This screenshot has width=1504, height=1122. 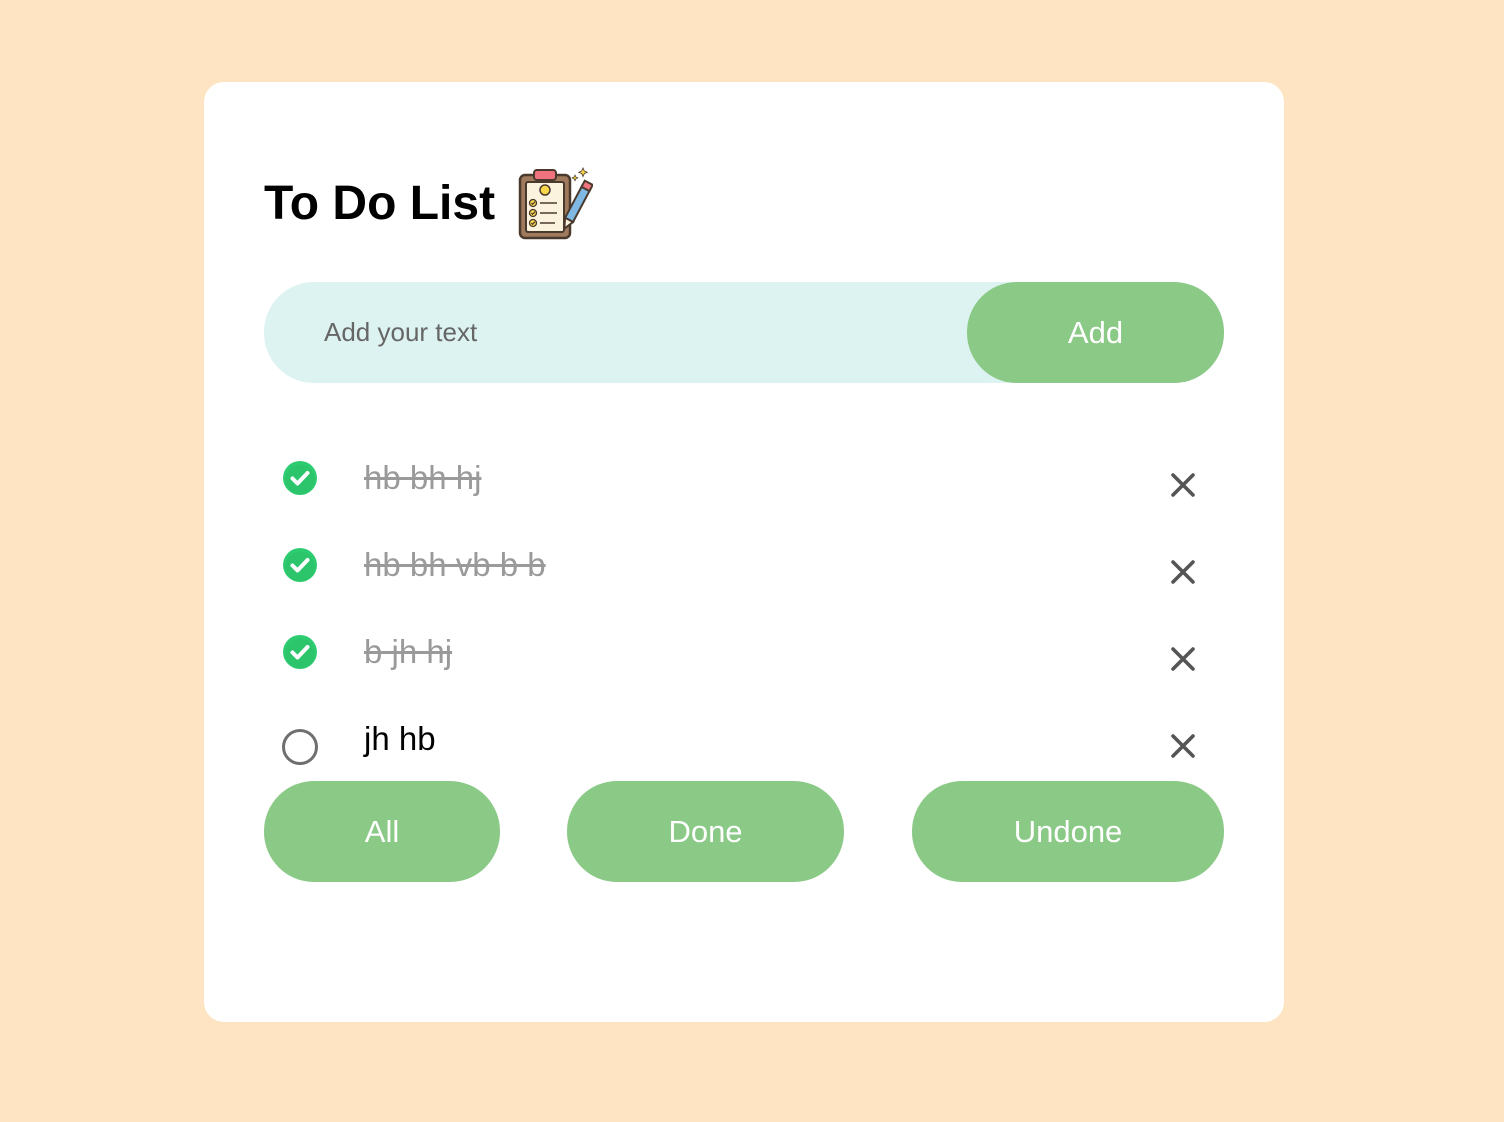 I want to click on filter-undone-button: Undone, so click(x=1068, y=831).